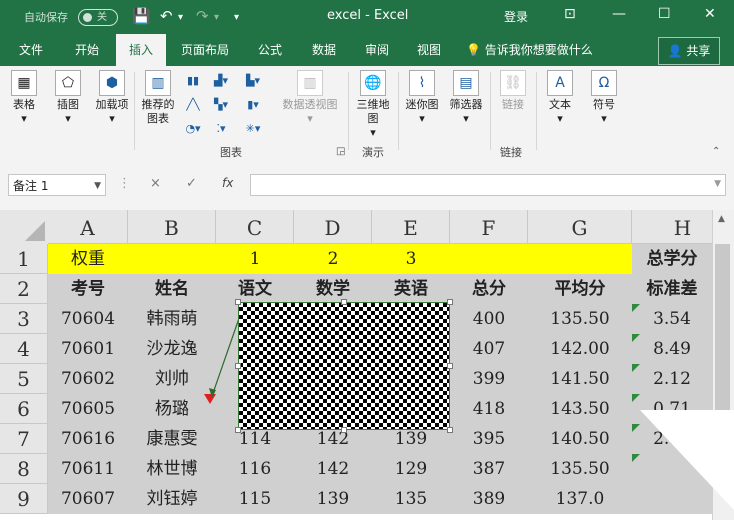  I want to click on redo-dropdown-icon: ▾, so click(216, 17).